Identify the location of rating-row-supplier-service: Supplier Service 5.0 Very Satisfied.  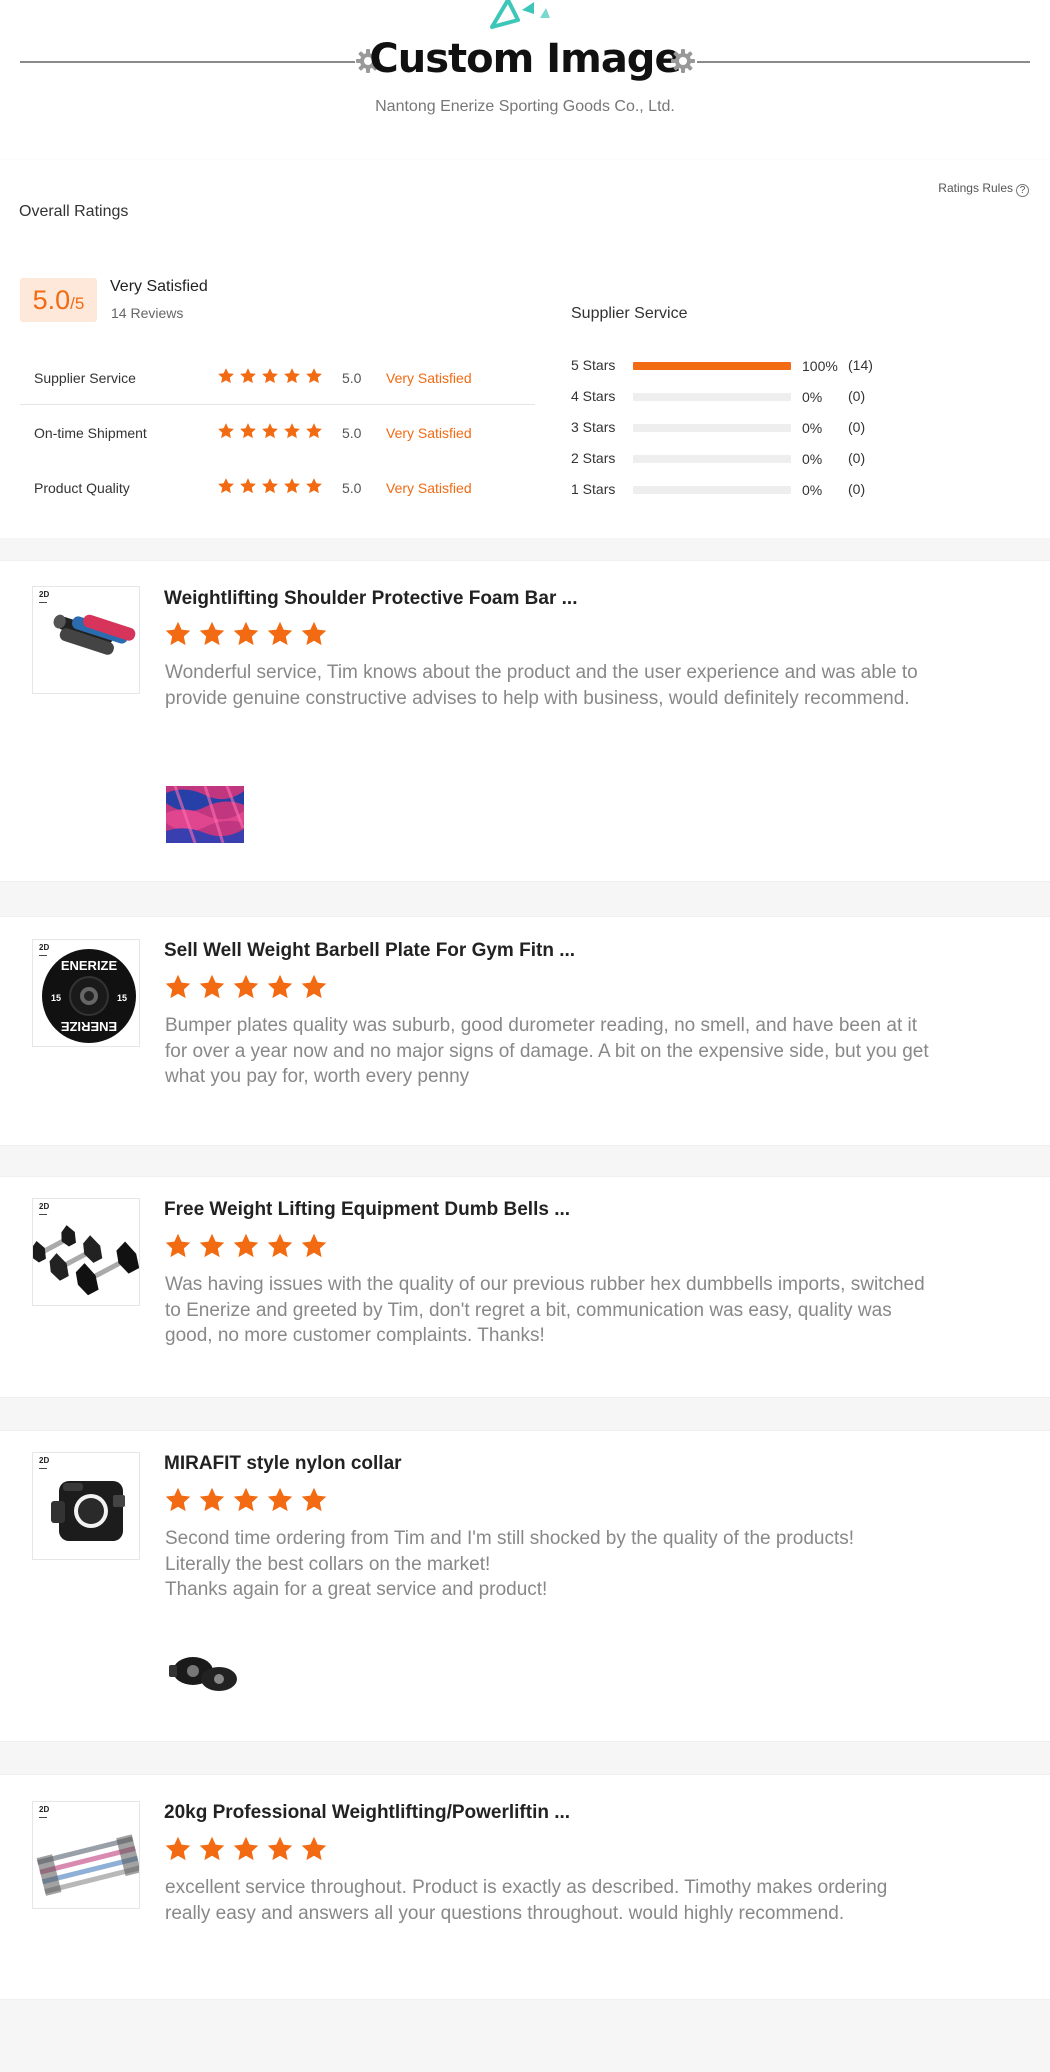
(277, 377).